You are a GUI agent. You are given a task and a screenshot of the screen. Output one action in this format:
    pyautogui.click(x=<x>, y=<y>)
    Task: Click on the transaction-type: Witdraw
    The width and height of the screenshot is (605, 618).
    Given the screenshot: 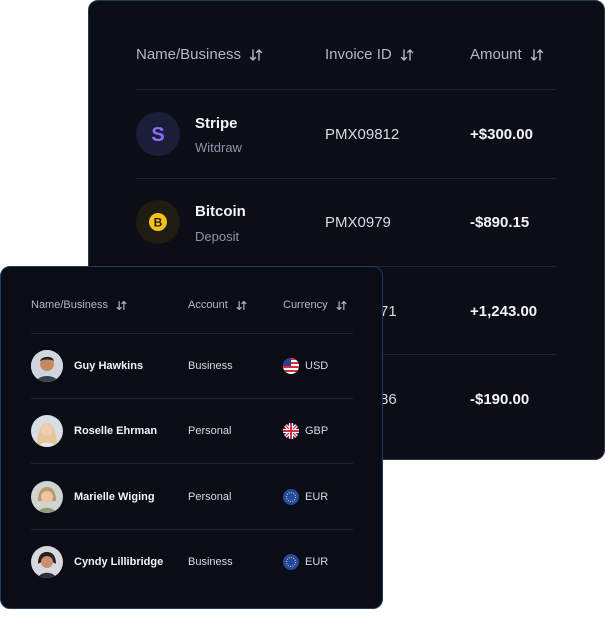 What is the action you would take?
    pyautogui.click(x=218, y=147)
    